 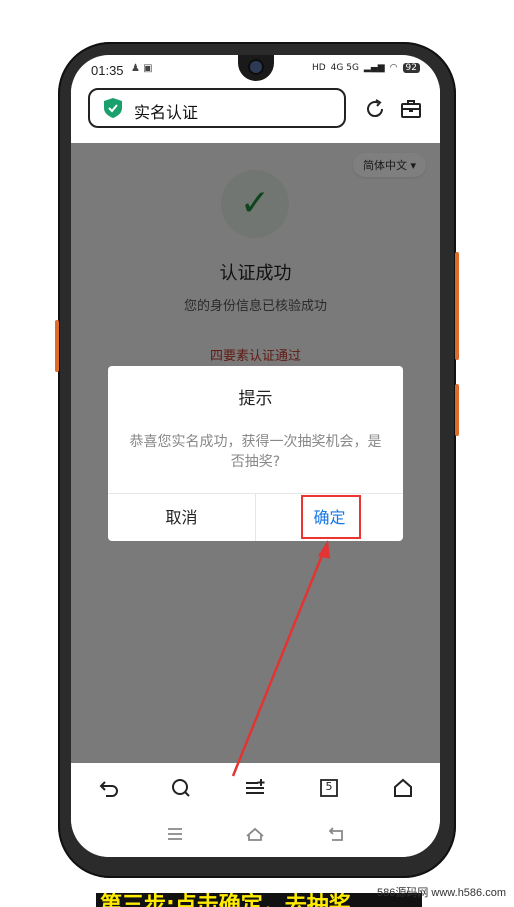 I want to click on wifi-icon: ◠, so click(x=393, y=68).